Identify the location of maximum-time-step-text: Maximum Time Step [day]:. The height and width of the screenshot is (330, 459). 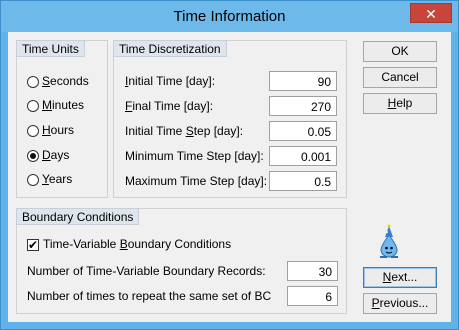
(196, 181).